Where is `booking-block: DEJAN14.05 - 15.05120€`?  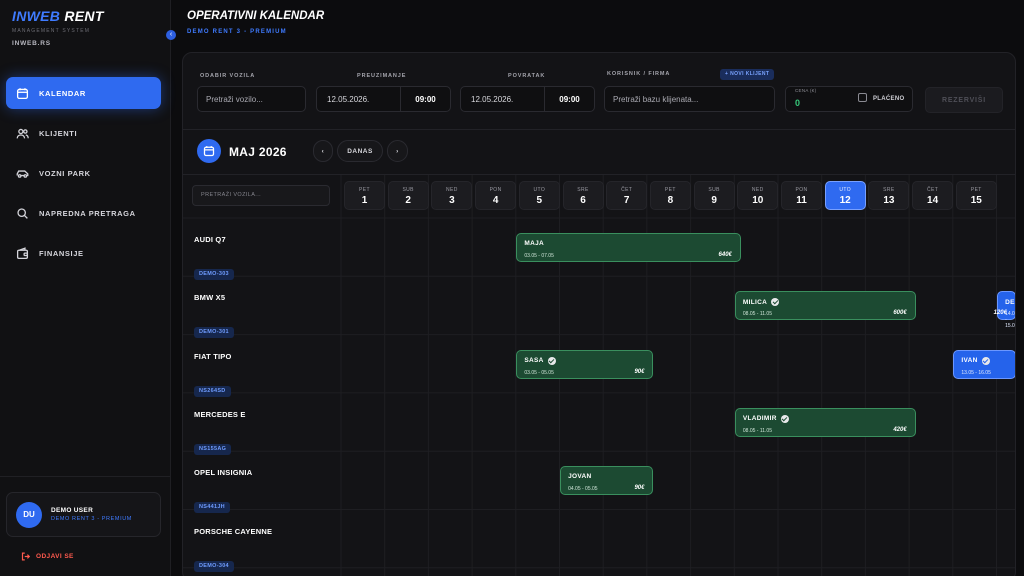
booking-block: DEJAN14.05 - 15.05120€ is located at coordinates (1004, 310).